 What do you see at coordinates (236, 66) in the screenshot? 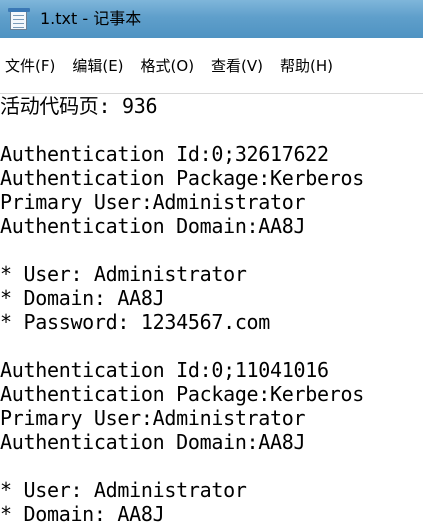
I see `menu-view: 查看(V)` at bounding box center [236, 66].